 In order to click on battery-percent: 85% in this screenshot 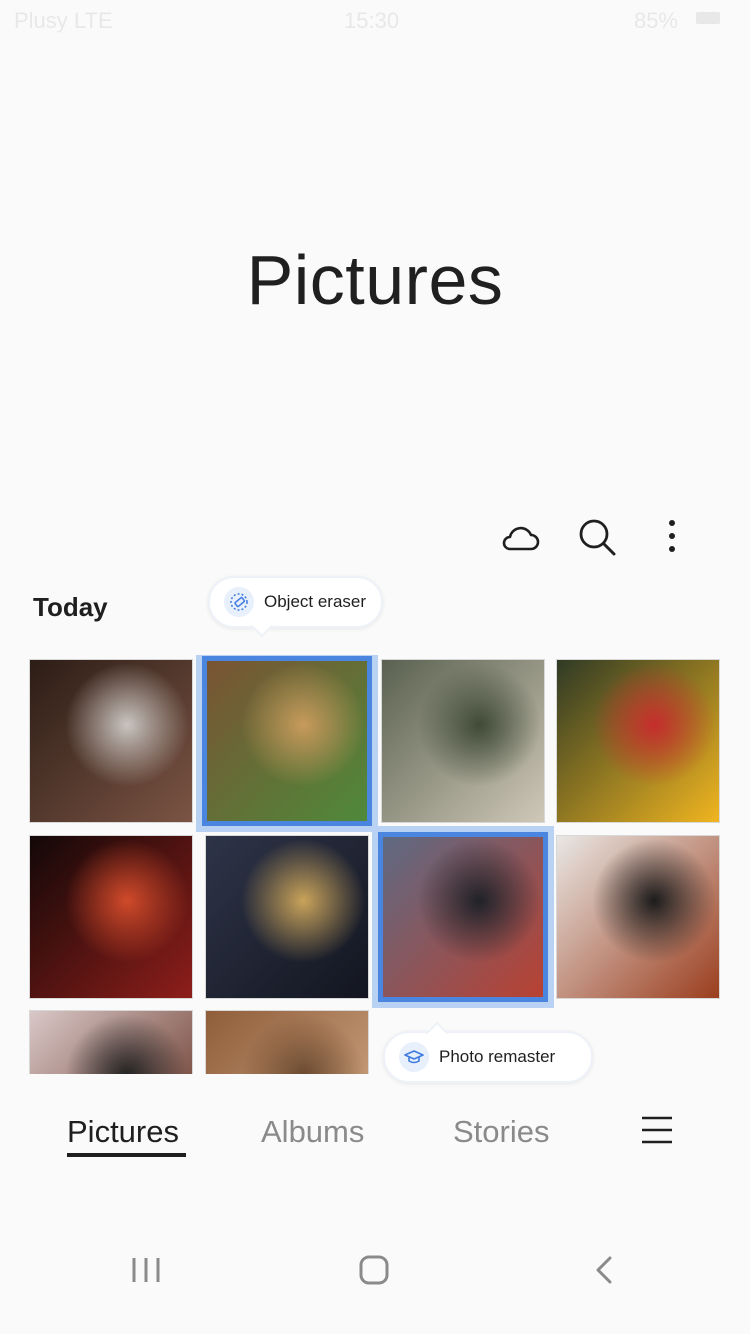, I will do `click(655, 20)`.